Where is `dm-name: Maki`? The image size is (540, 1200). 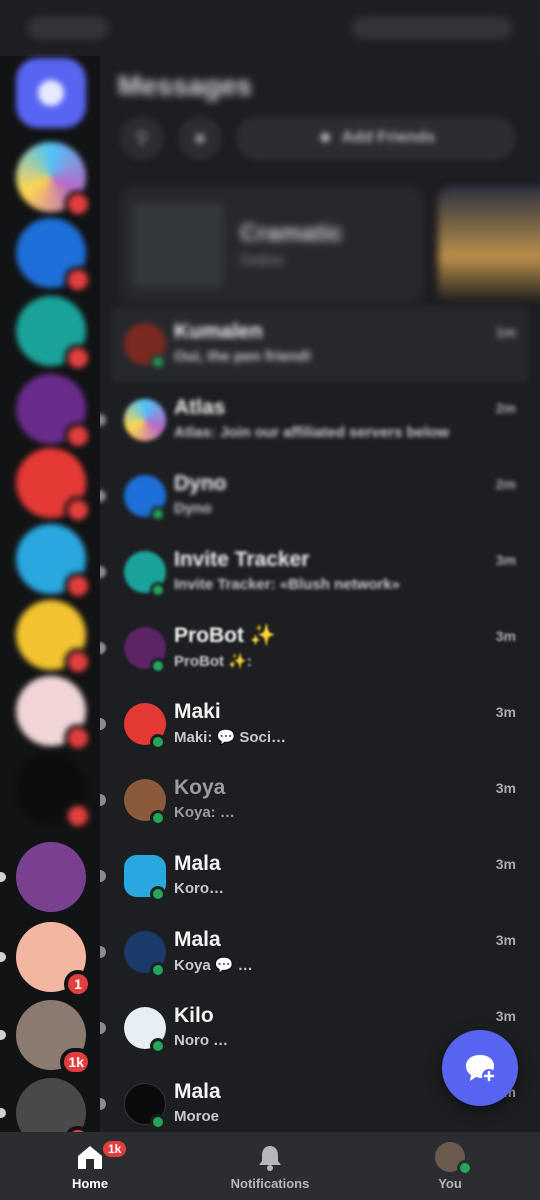 dm-name: Maki is located at coordinates (197, 711).